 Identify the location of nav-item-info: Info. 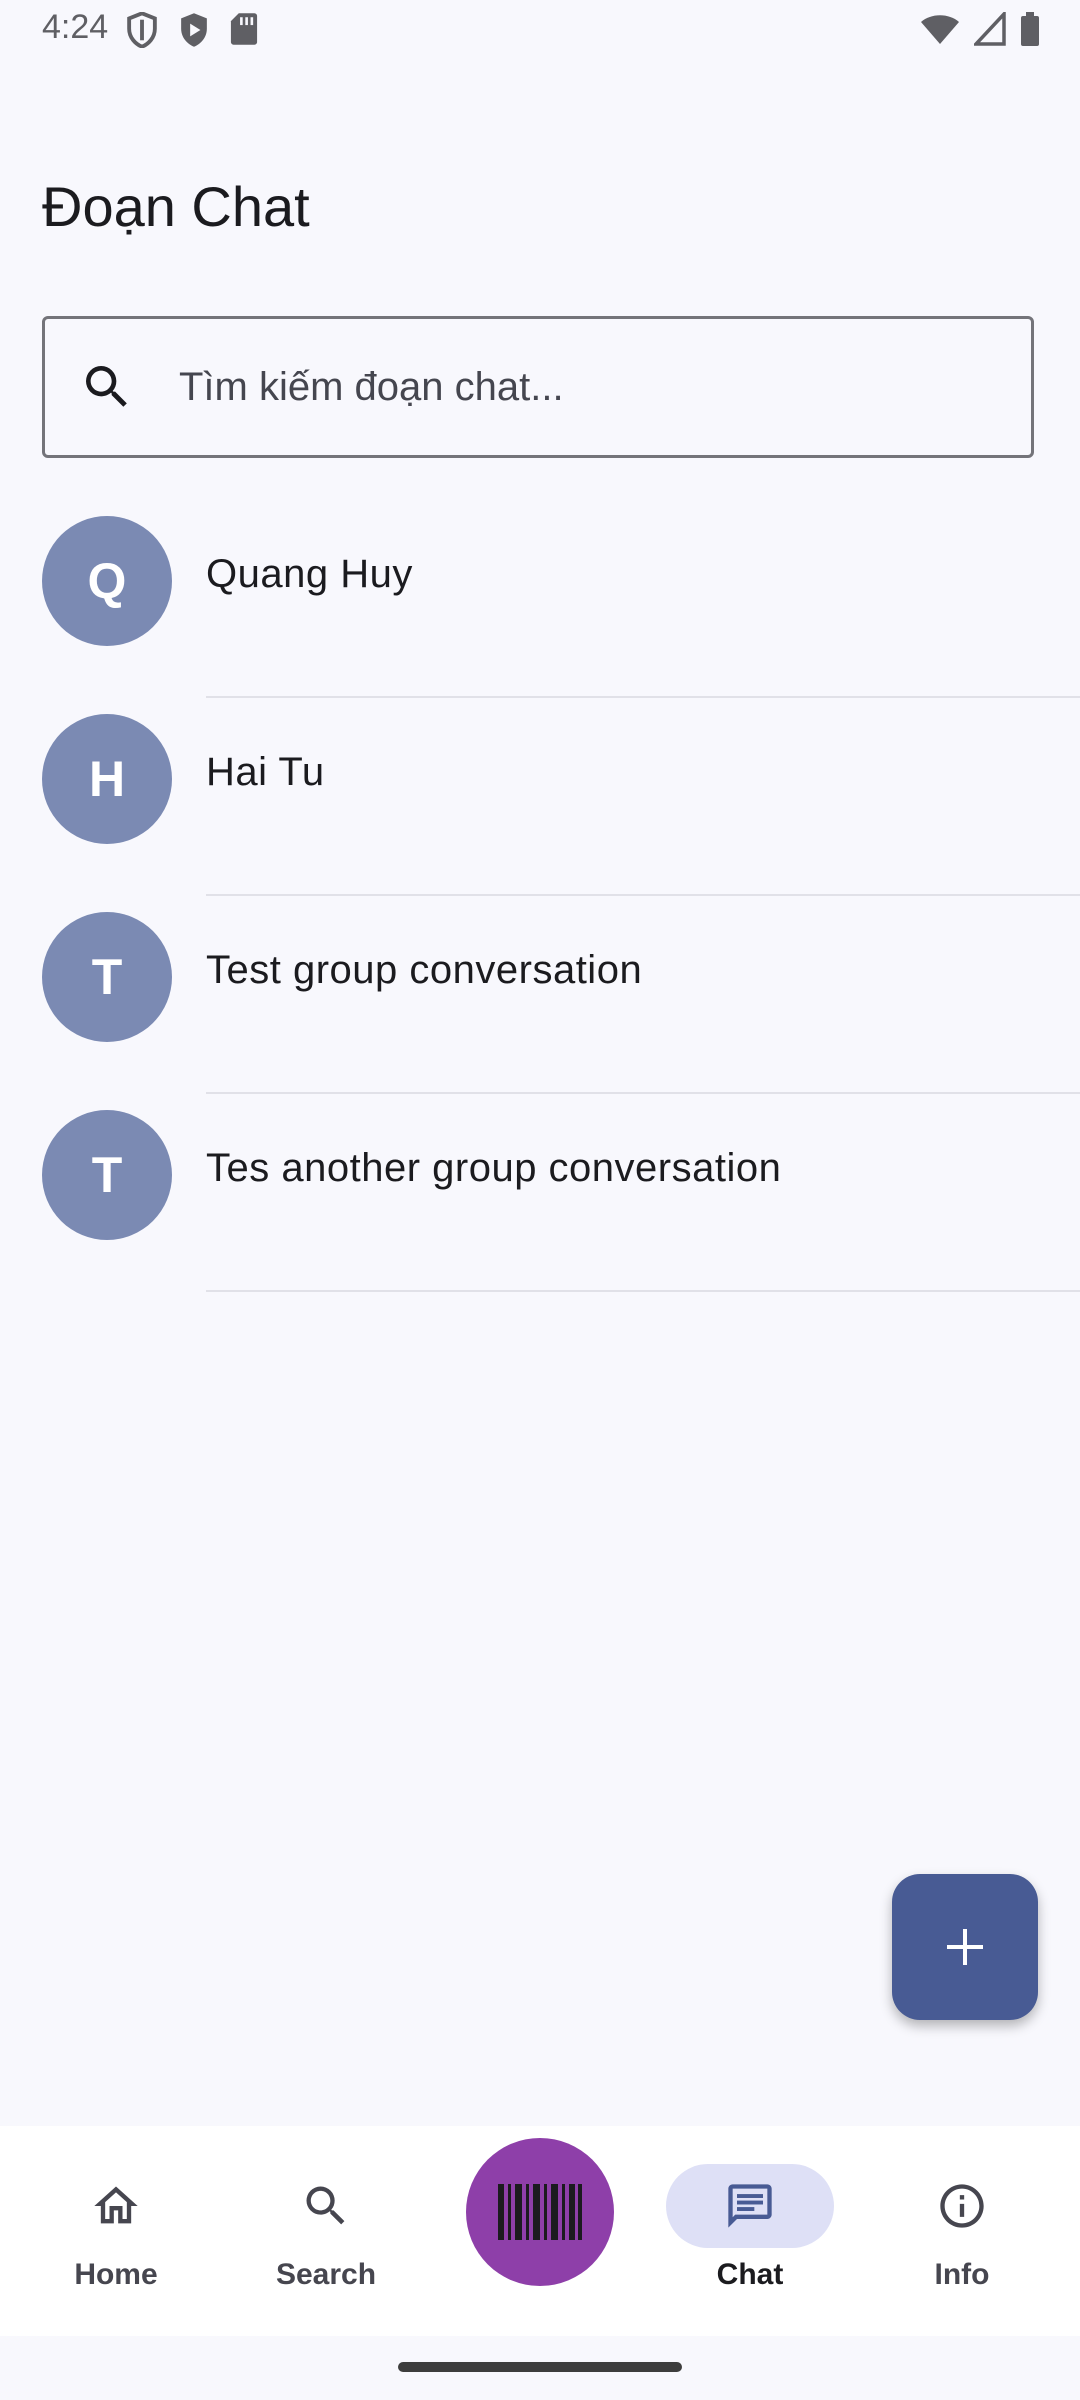
(962, 2231).